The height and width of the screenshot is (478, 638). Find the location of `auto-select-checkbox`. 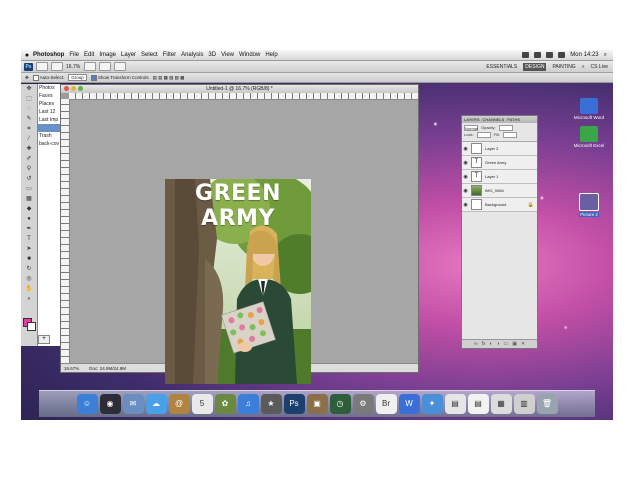

auto-select-checkbox is located at coordinates (35, 77).